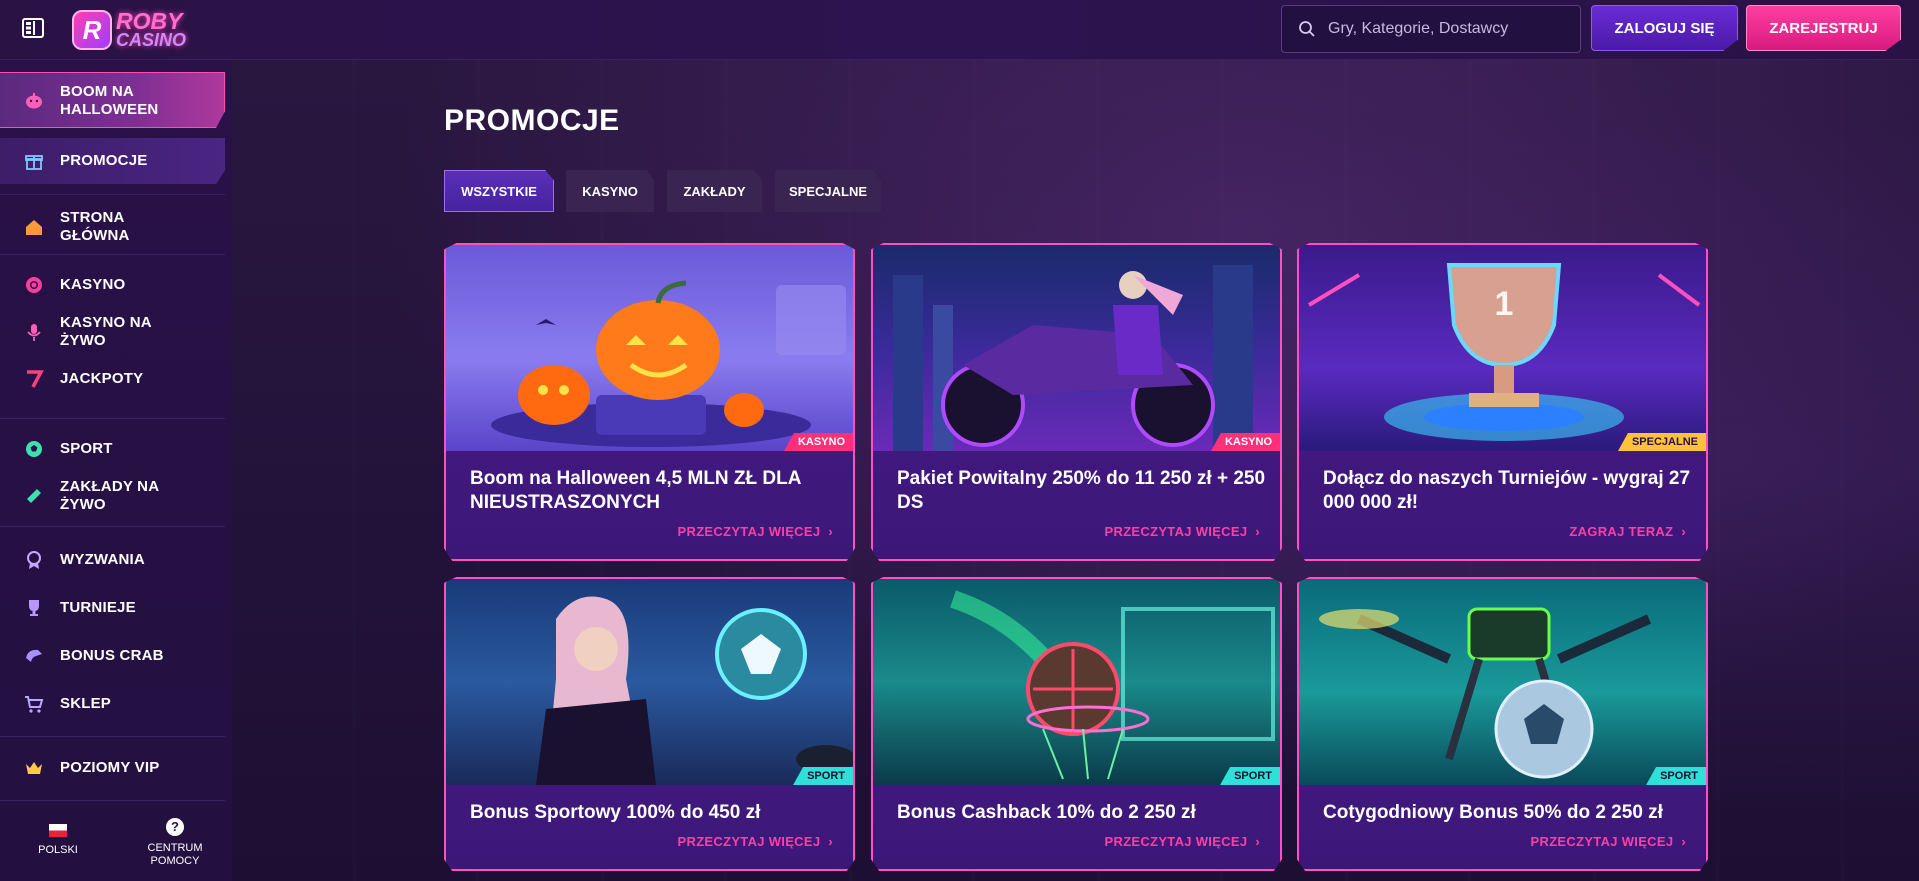  What do you see at coordinates (828, 191) in the screenshot?
I see `tab-specjalne: SPECJALNE` at bounding box center [828, 191].